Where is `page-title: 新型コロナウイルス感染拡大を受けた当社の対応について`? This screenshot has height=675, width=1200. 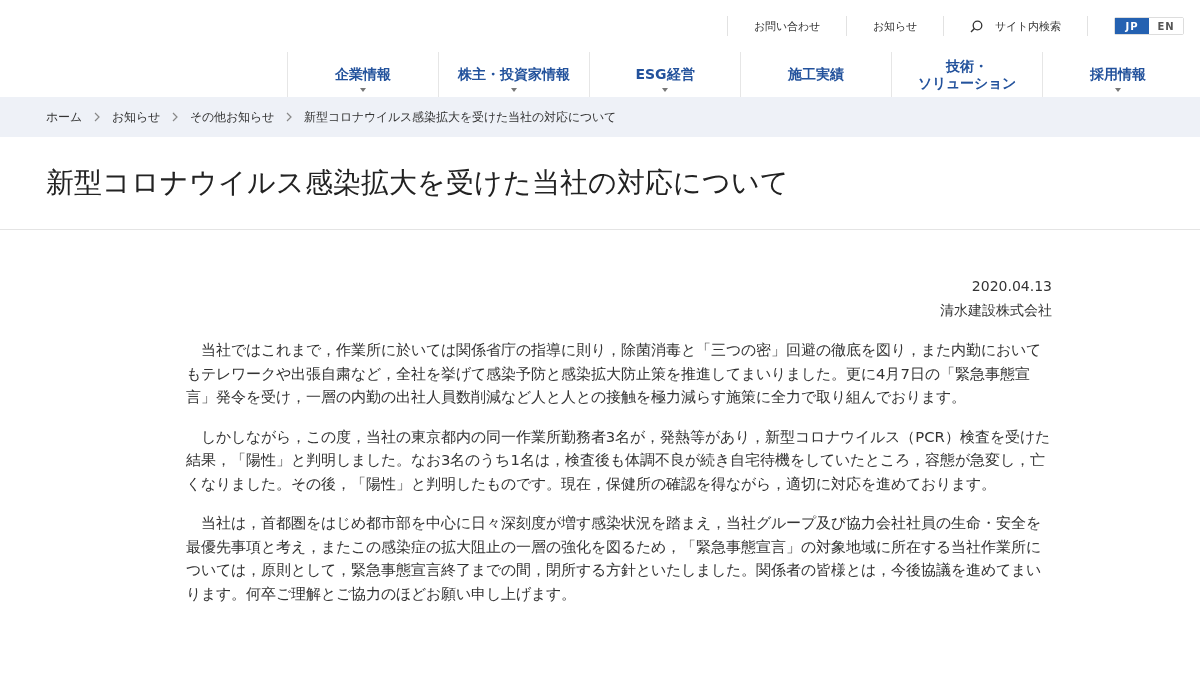 page-title: 新型コロナウイルス感染拡大を受けた当社の対応について is located at coordinates (417, 183).